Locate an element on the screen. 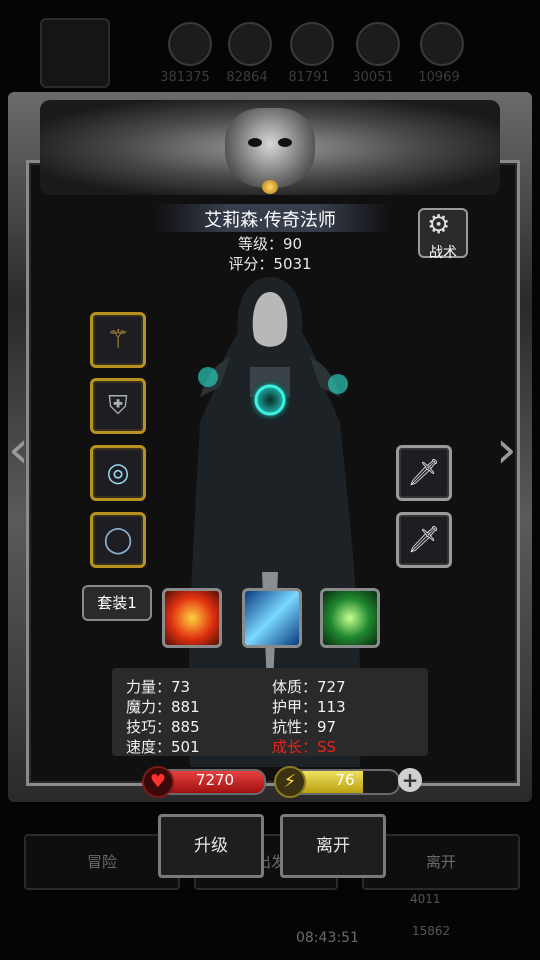 The width and height of the screenshot is (540, 960). character-name: 艾莉森·传奇法师 is located at coordinates (270, 220).